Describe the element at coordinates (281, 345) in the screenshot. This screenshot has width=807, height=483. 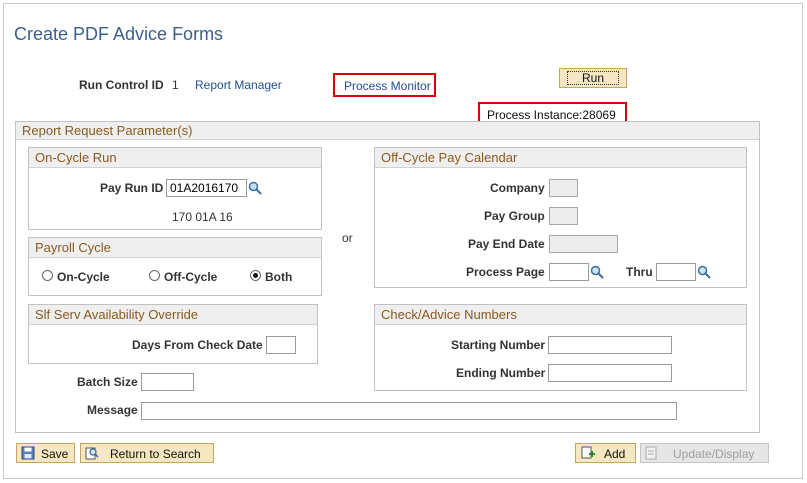
I see `days-from-check-date-input` at that location.